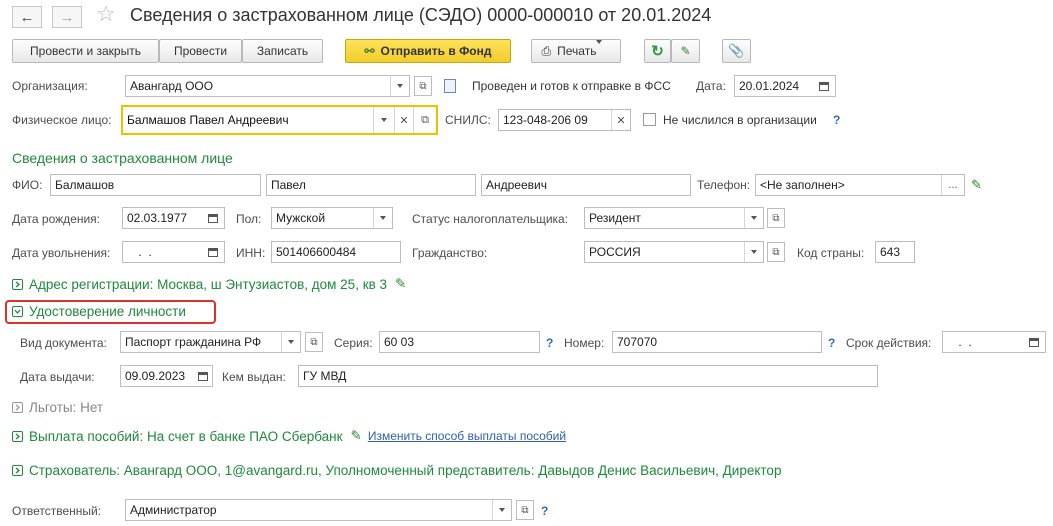 The image size is (1053, 526). I want to click on sex-label: Пол:, so click(249, 219).